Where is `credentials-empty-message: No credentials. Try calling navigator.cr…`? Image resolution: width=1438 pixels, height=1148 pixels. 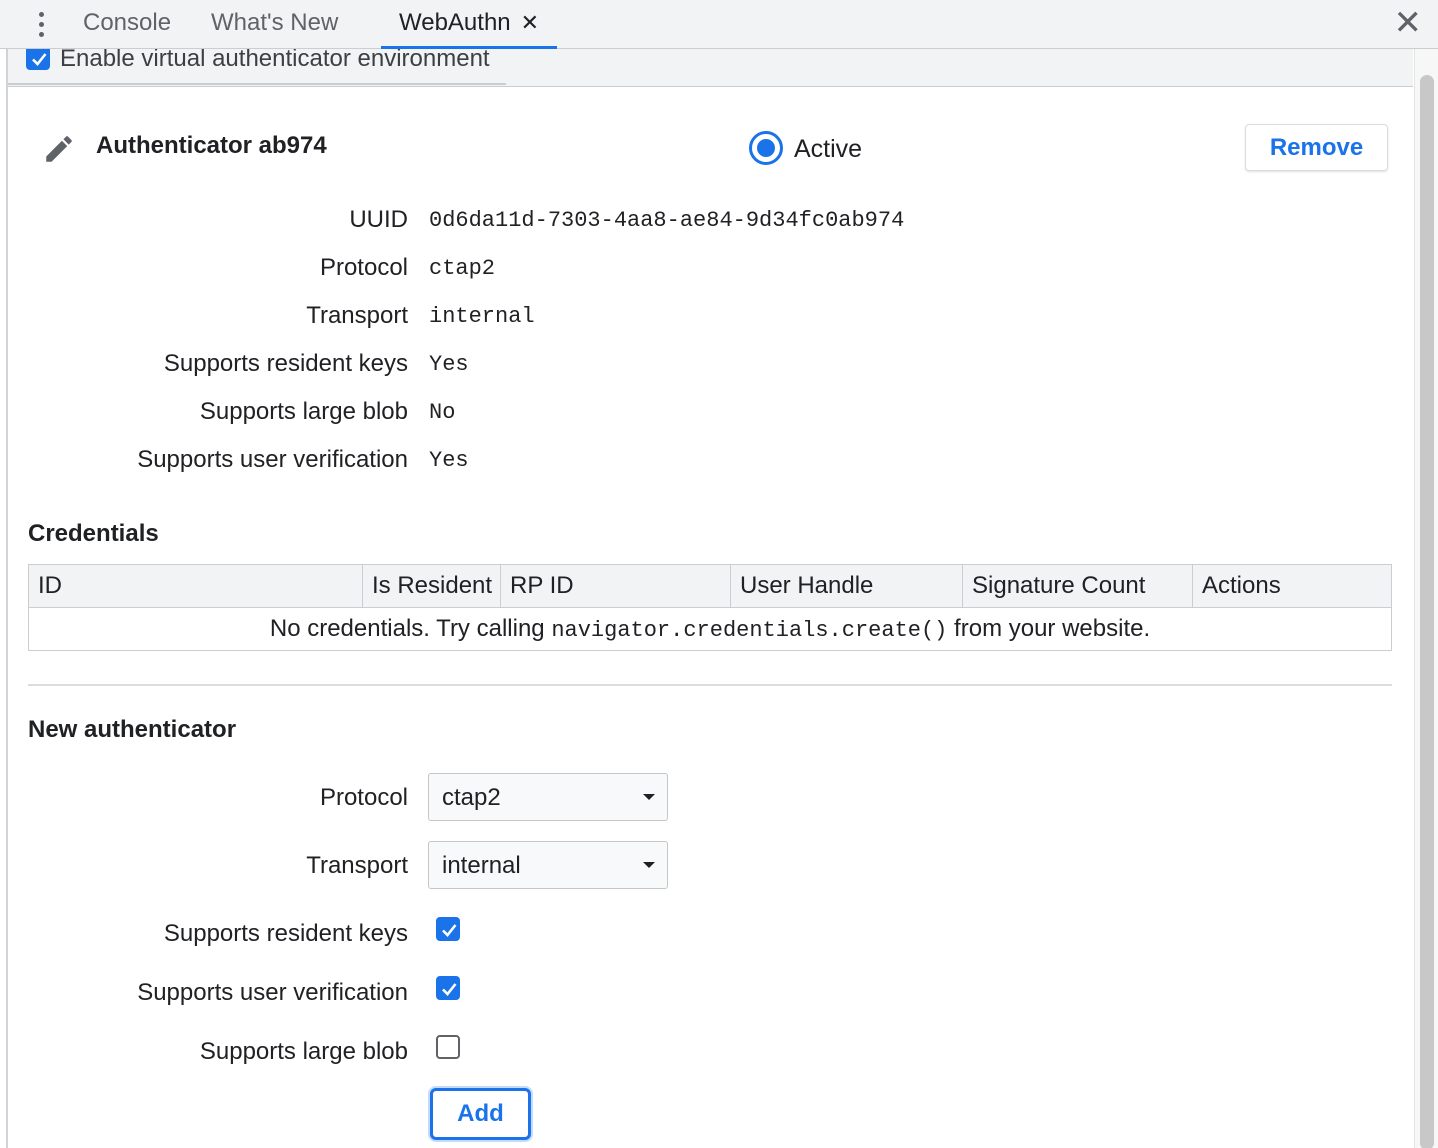
credentials-empty-message: No credentials. Try calling navigator.cr… is located at coordinates (710, 629).